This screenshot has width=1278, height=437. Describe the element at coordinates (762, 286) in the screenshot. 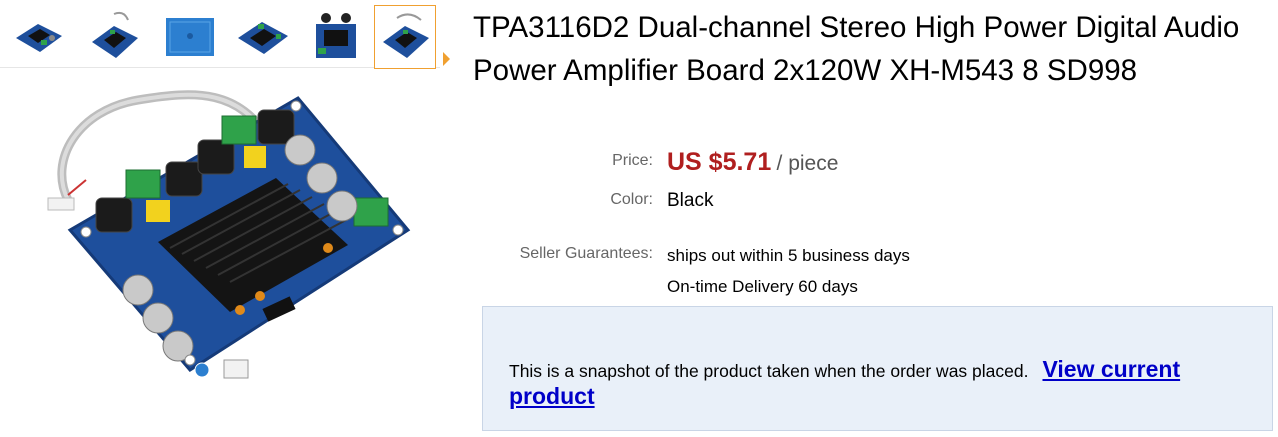

I see `guarantee-delivery: On-time Delivery 60 days` at that location.